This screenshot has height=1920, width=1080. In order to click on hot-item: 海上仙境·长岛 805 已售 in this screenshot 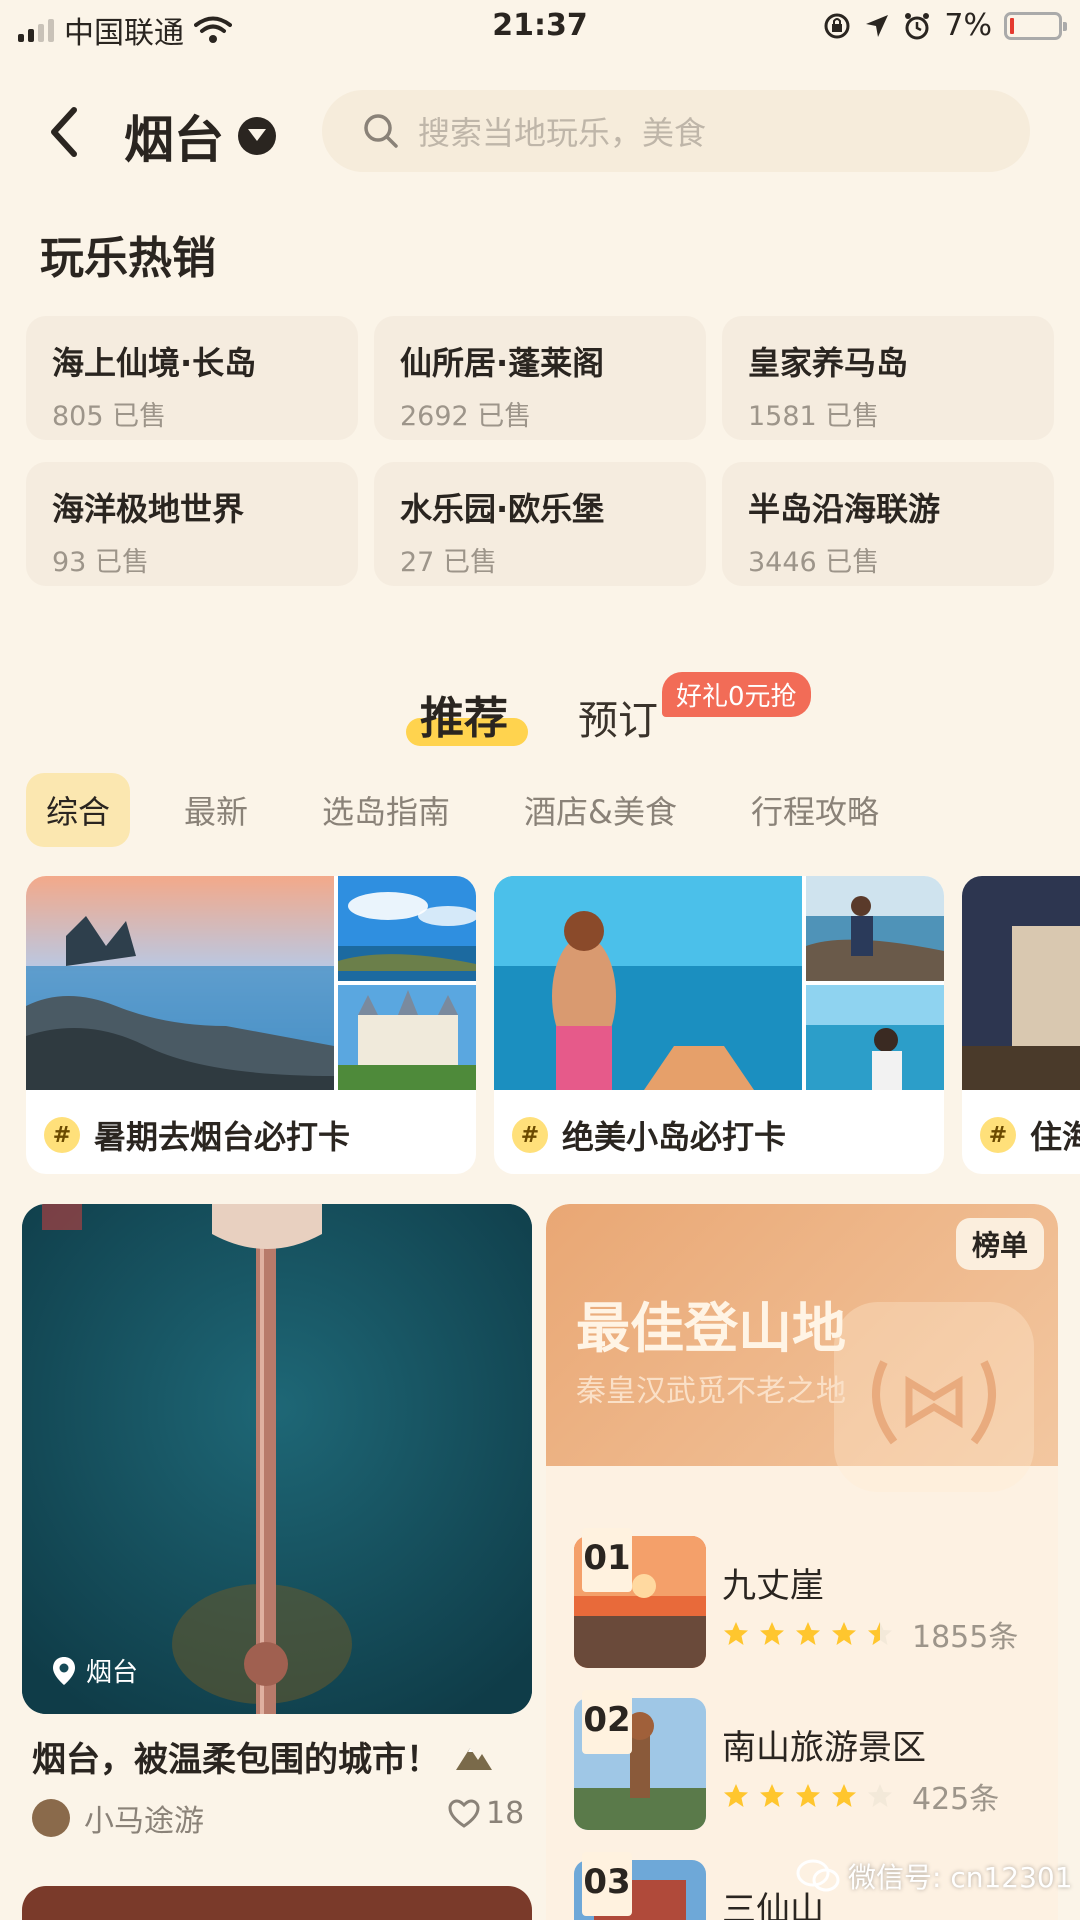, I will do `click(192, 378)`.